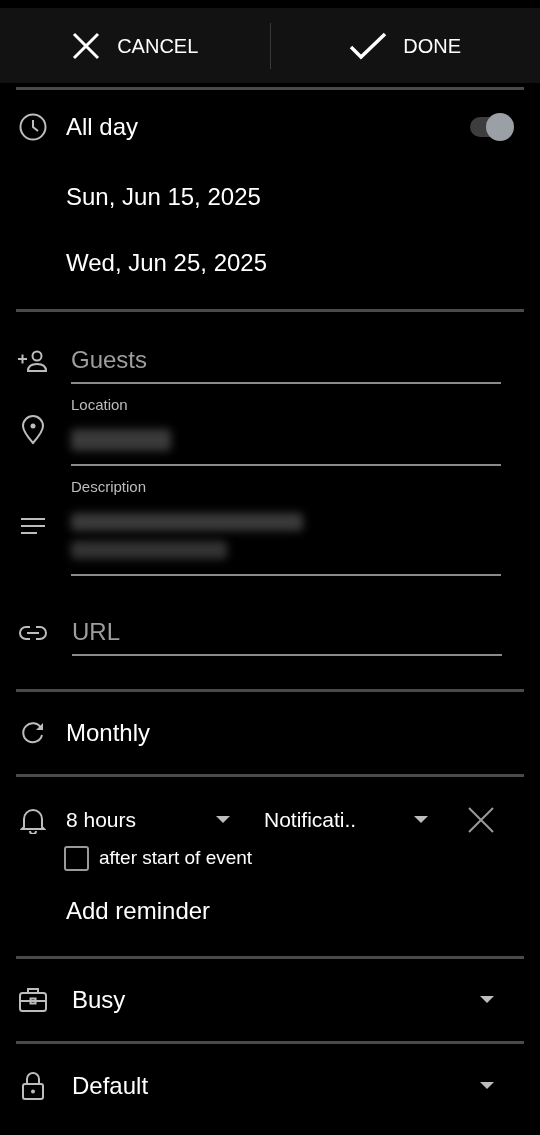  What do you see at coordinates (286, 526) in the screenshot?
I see `description-field: Description` at bounding box center [286, 526].